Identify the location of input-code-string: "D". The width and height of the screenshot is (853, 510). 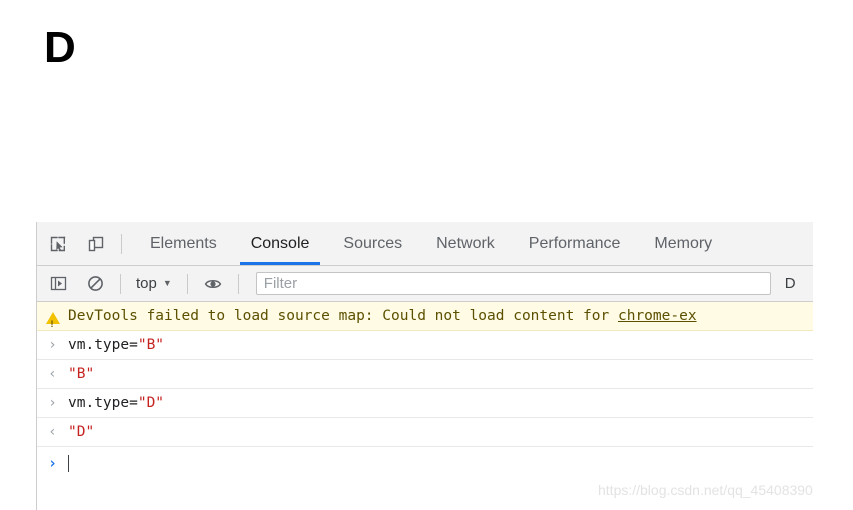
(151, 403).